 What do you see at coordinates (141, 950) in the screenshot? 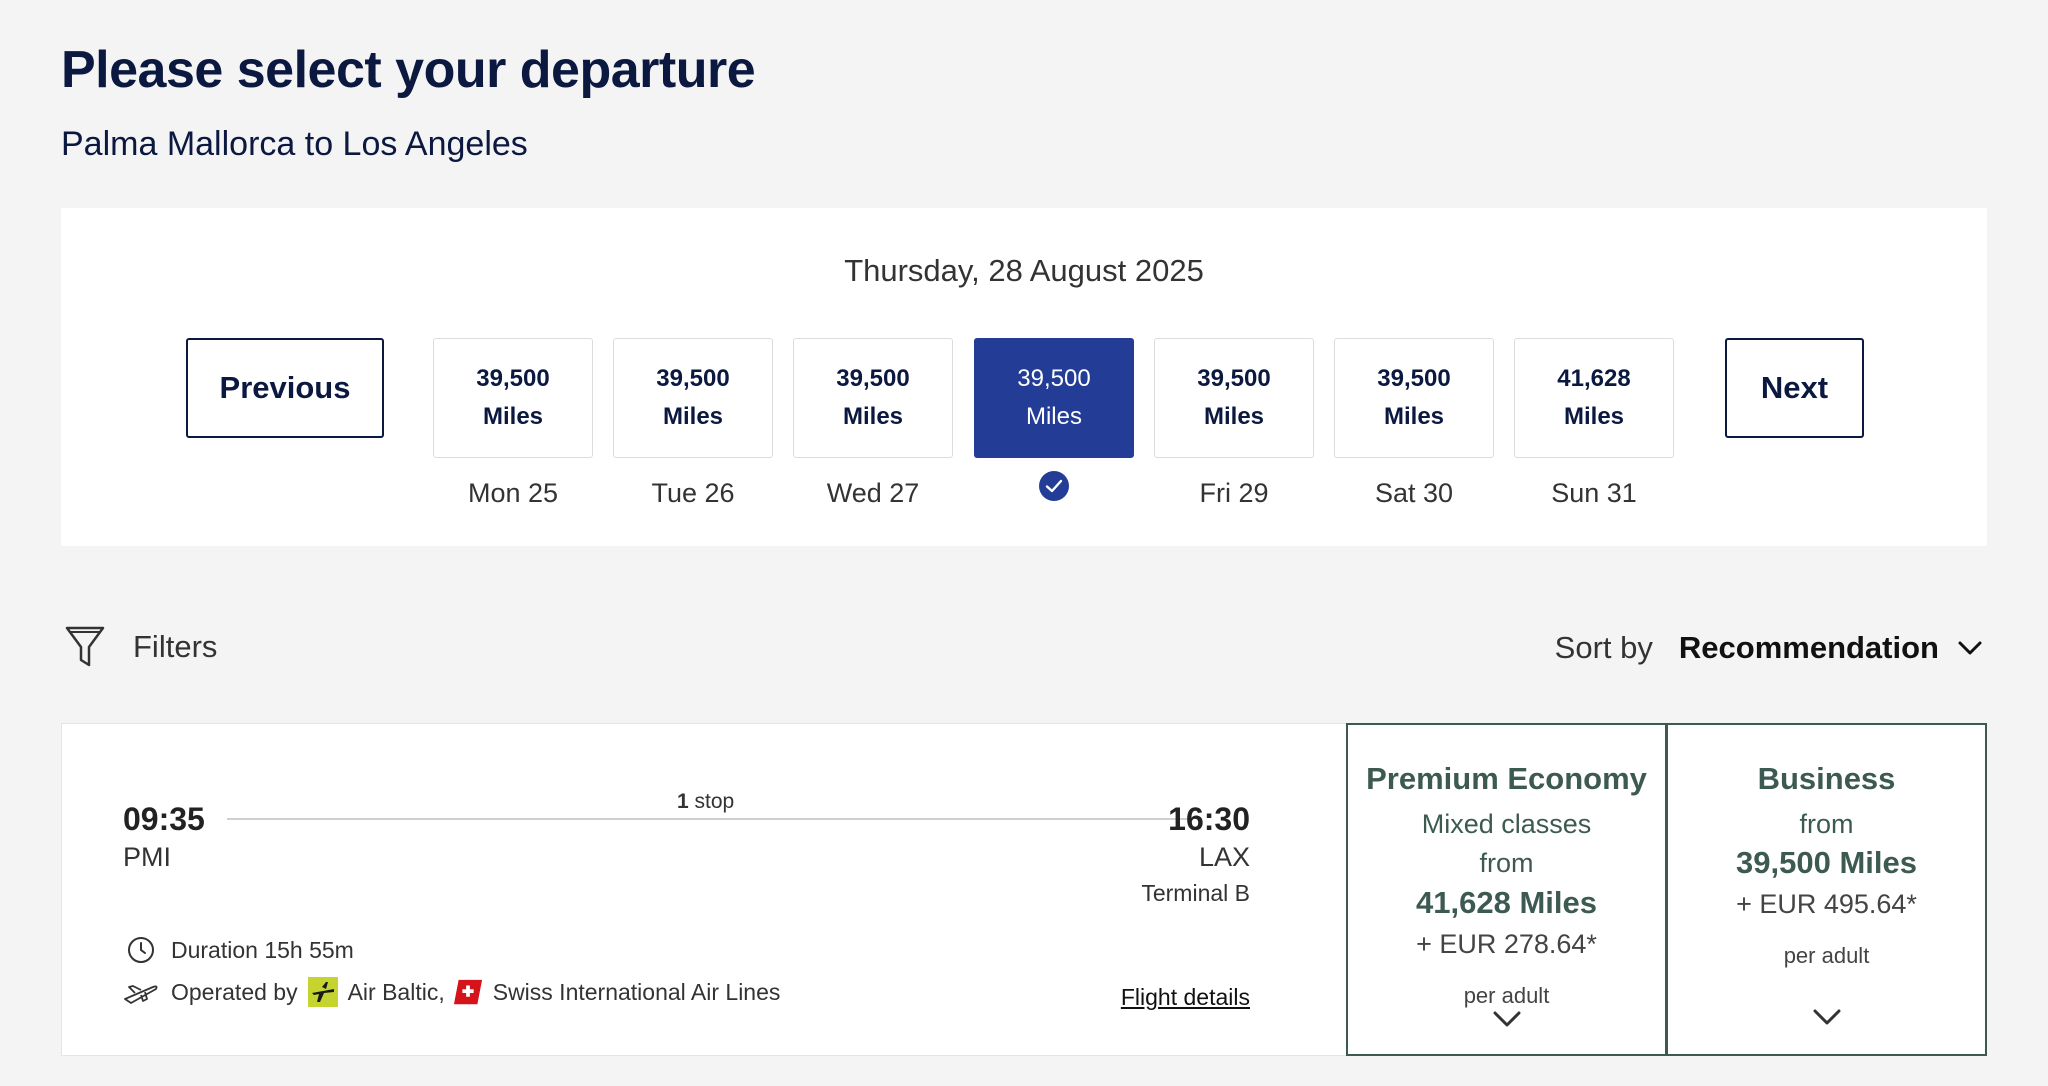
I see `clock-icon` at bounding box center [141, 950].